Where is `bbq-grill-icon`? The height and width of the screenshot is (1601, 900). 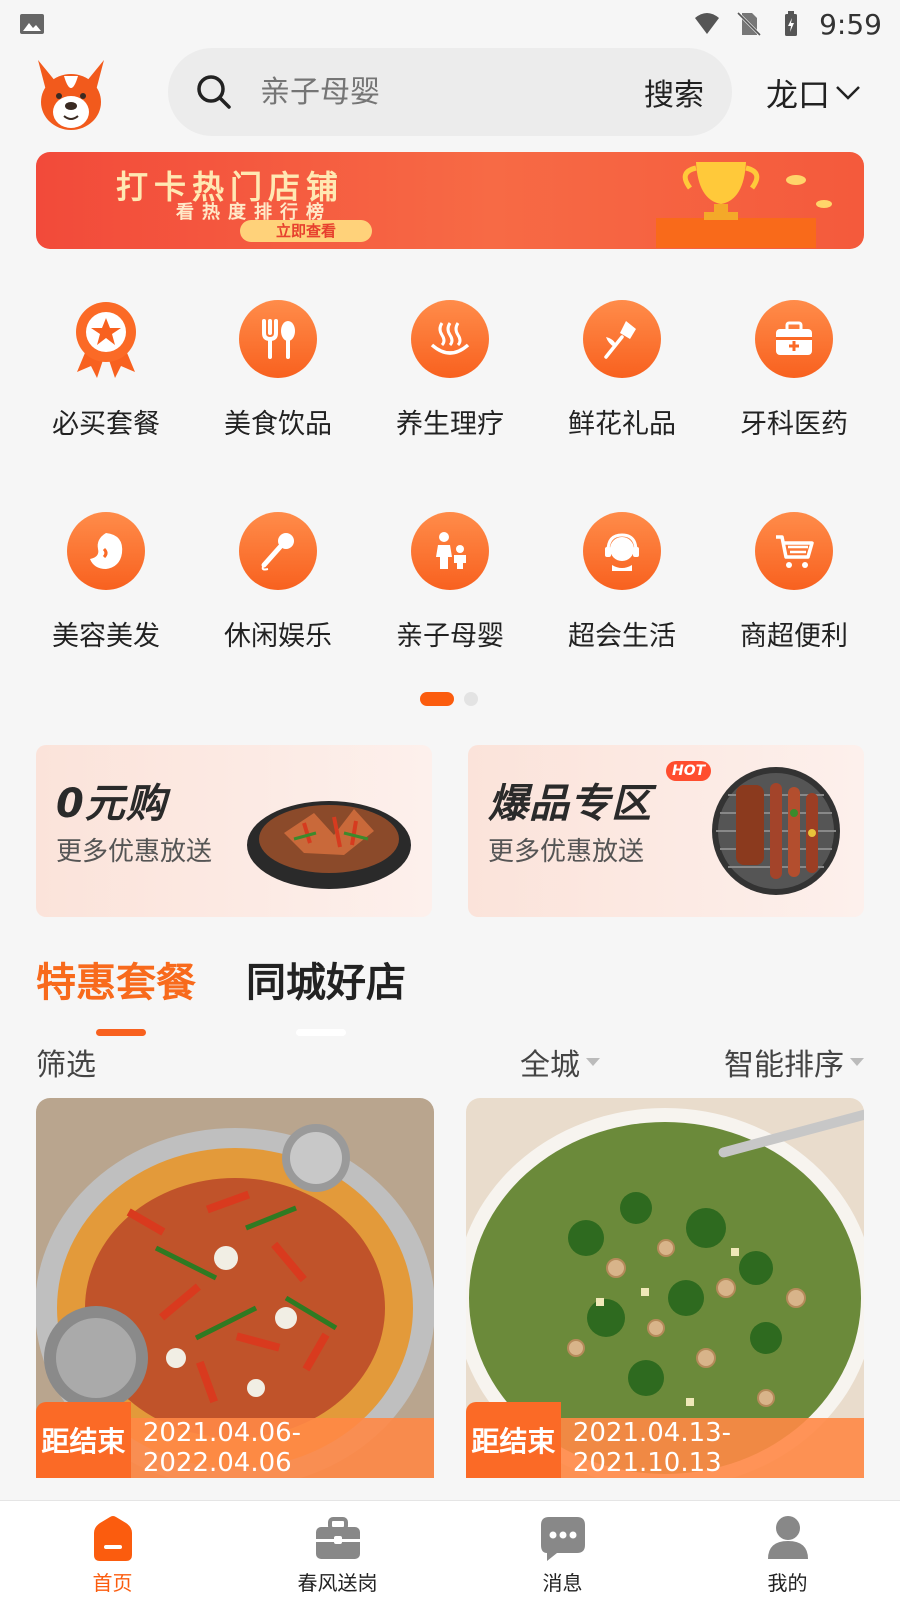 bbq-grill-icon is located at coordinates (776, 831).